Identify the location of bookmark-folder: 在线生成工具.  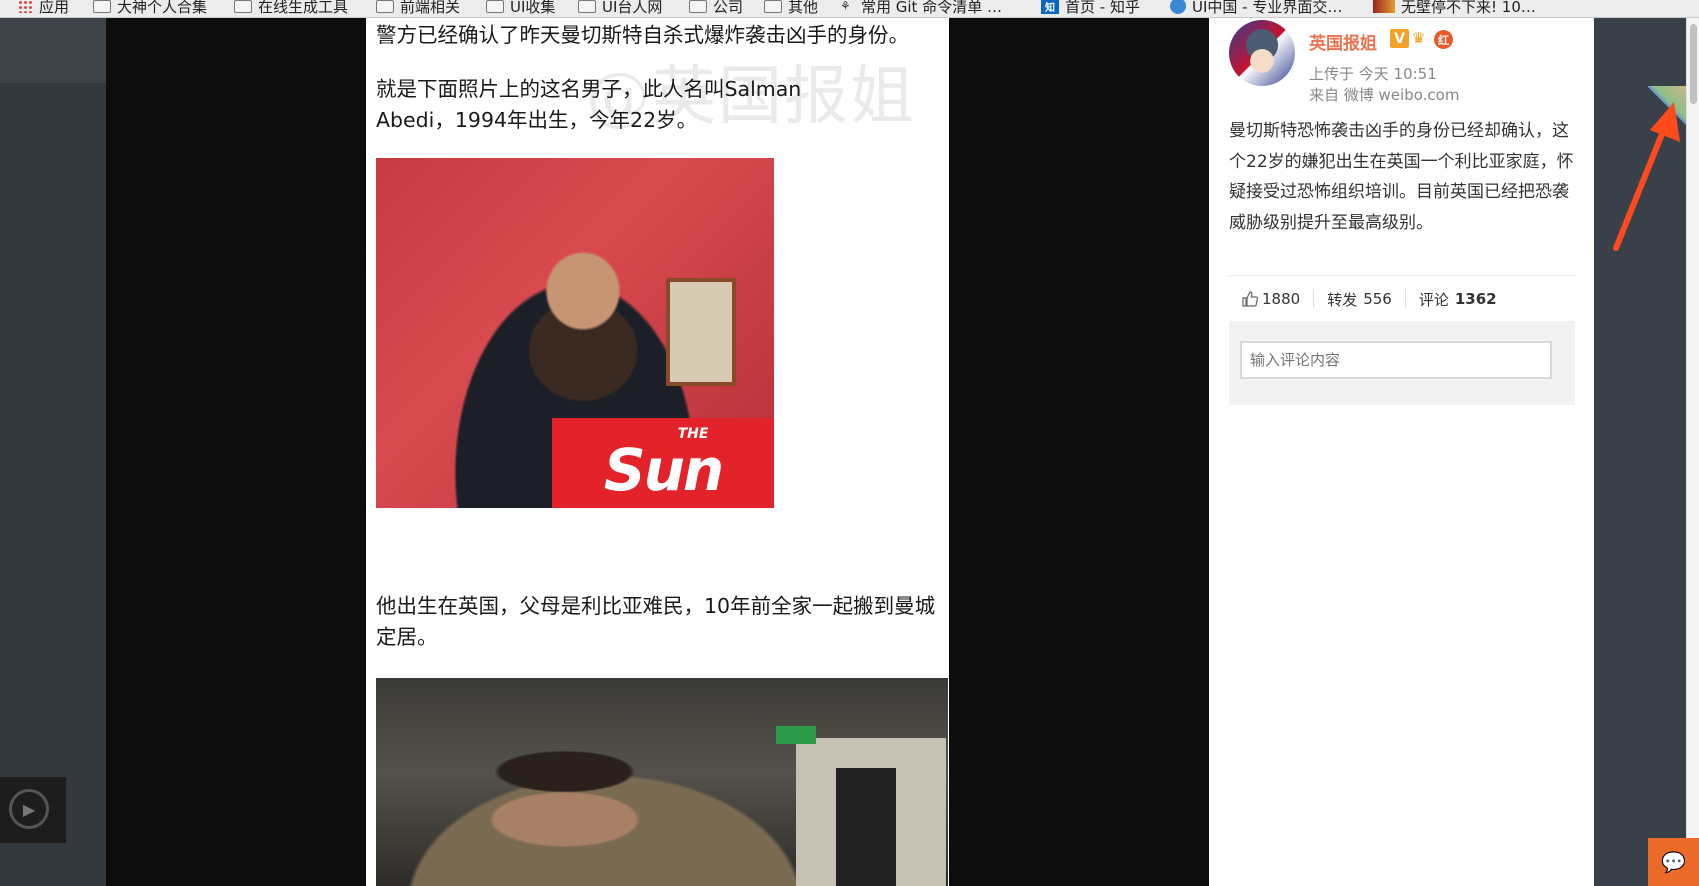
(291, 8).